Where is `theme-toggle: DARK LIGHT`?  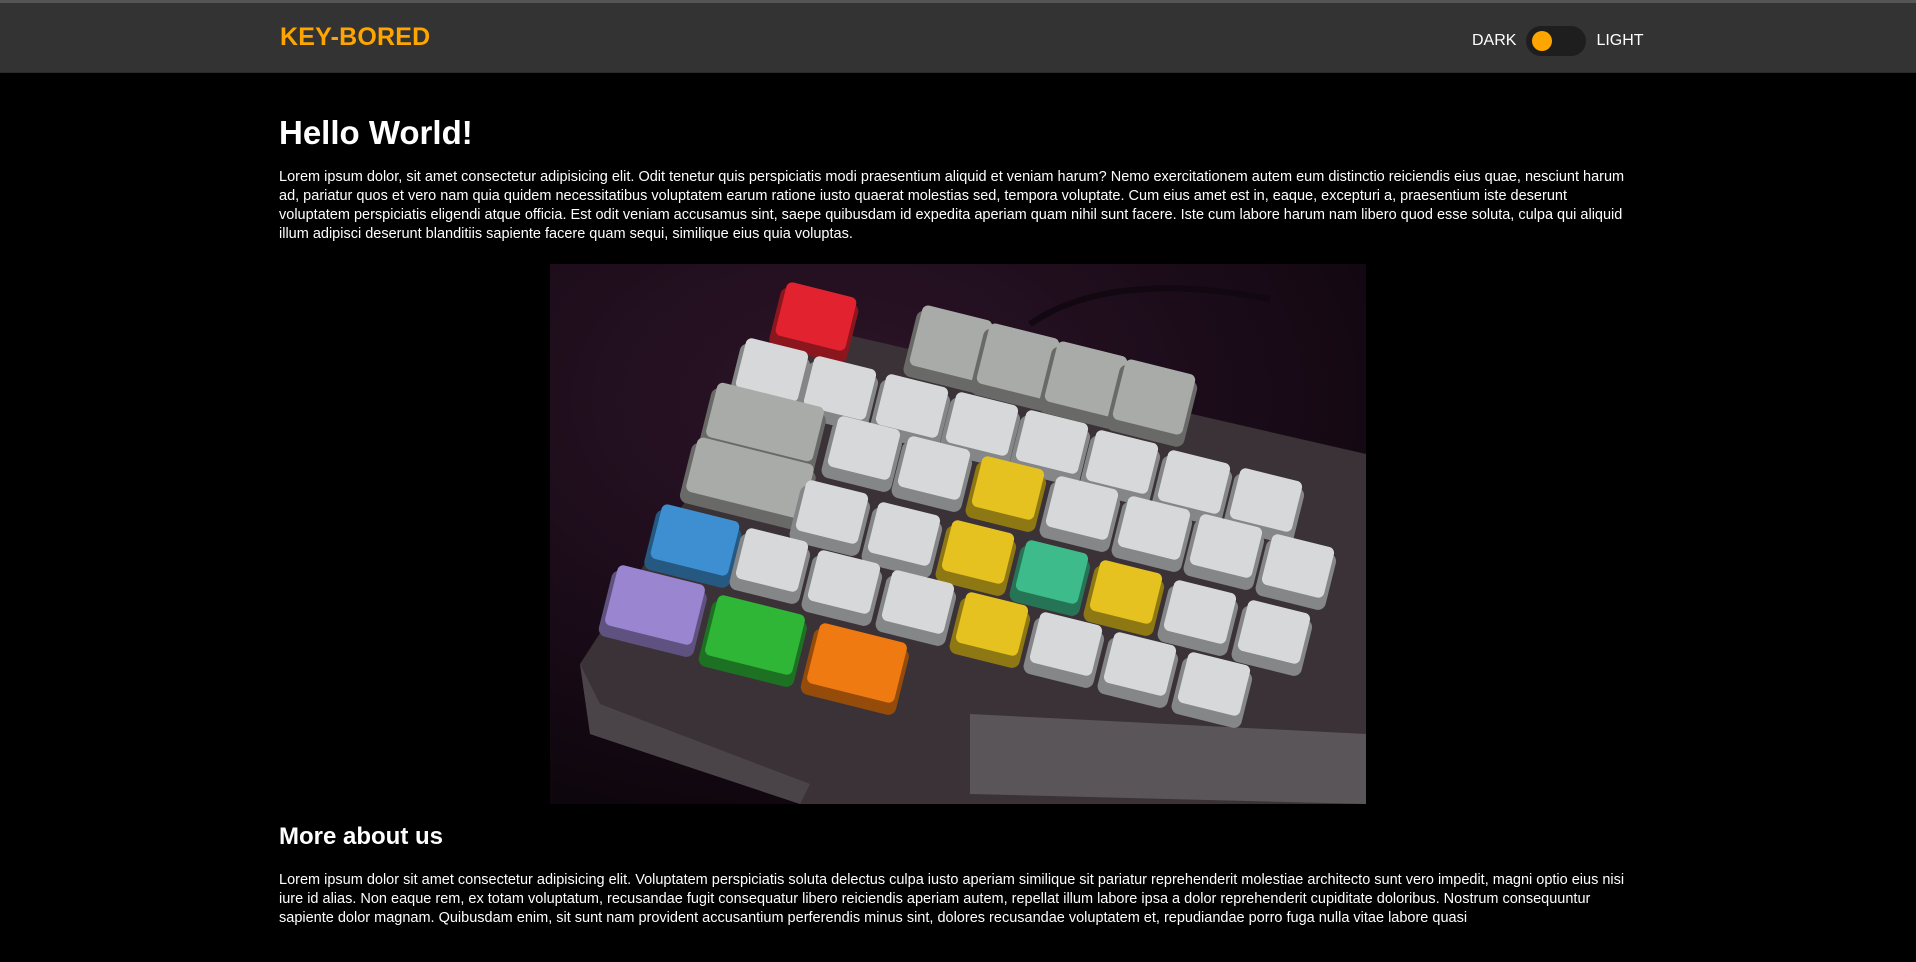 theme-toggle: DARK LIGHT is located at coordinates (1558, 41).